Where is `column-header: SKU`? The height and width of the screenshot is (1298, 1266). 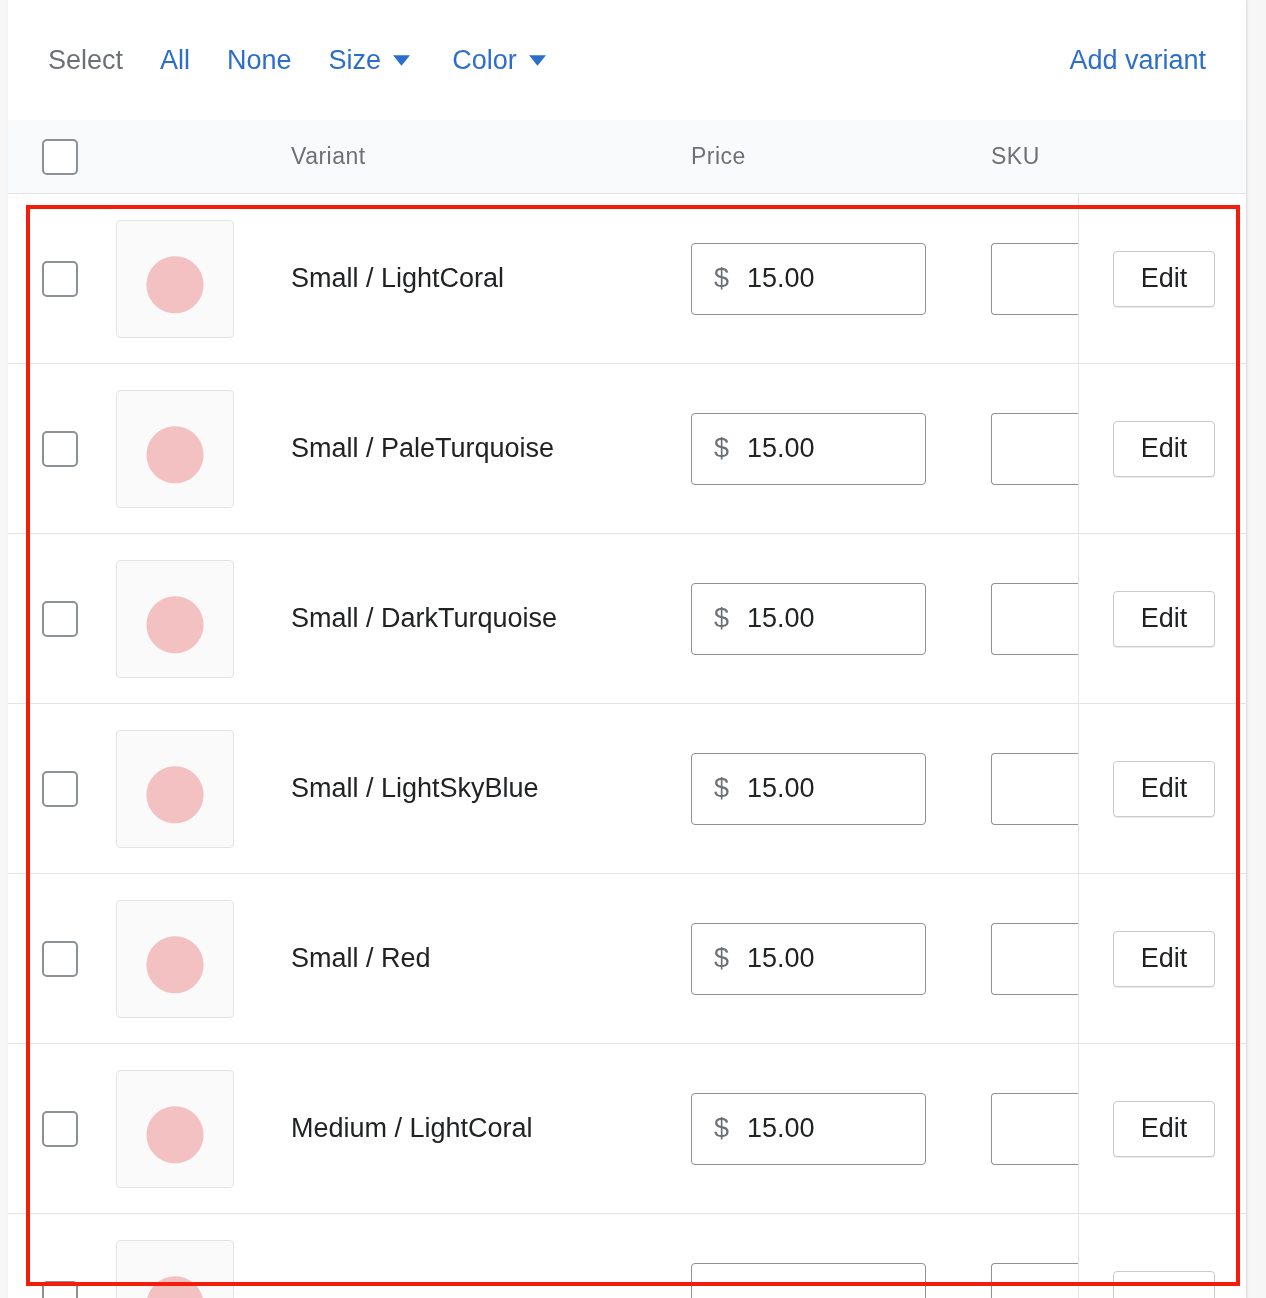
column-header: SKU is located at coordinates (1015, 156).